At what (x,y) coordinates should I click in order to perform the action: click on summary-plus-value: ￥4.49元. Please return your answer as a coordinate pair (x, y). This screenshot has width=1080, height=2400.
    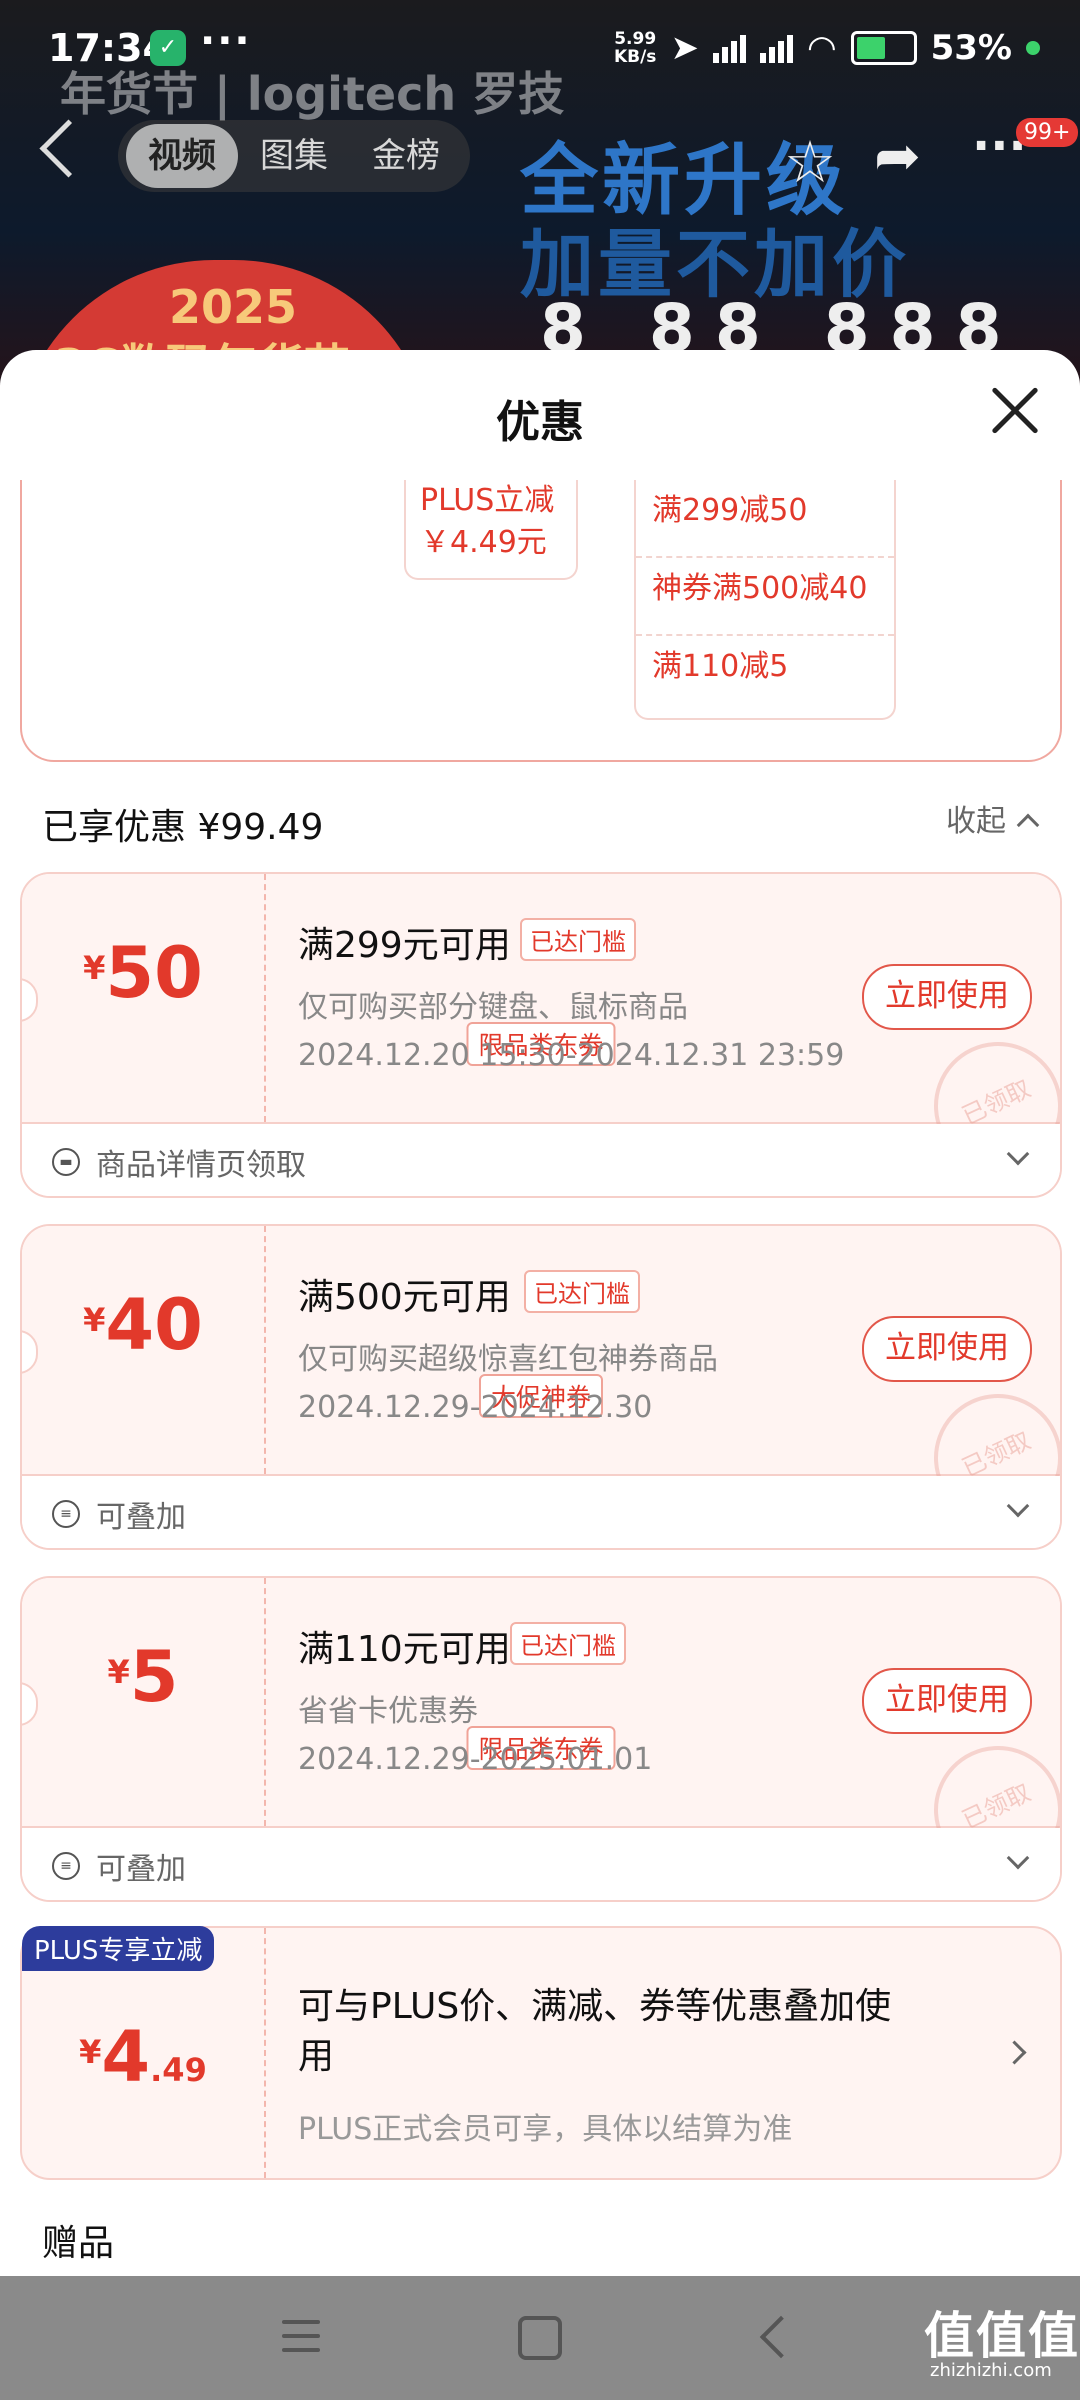
    Looking at the image, I should click on (483, 542).